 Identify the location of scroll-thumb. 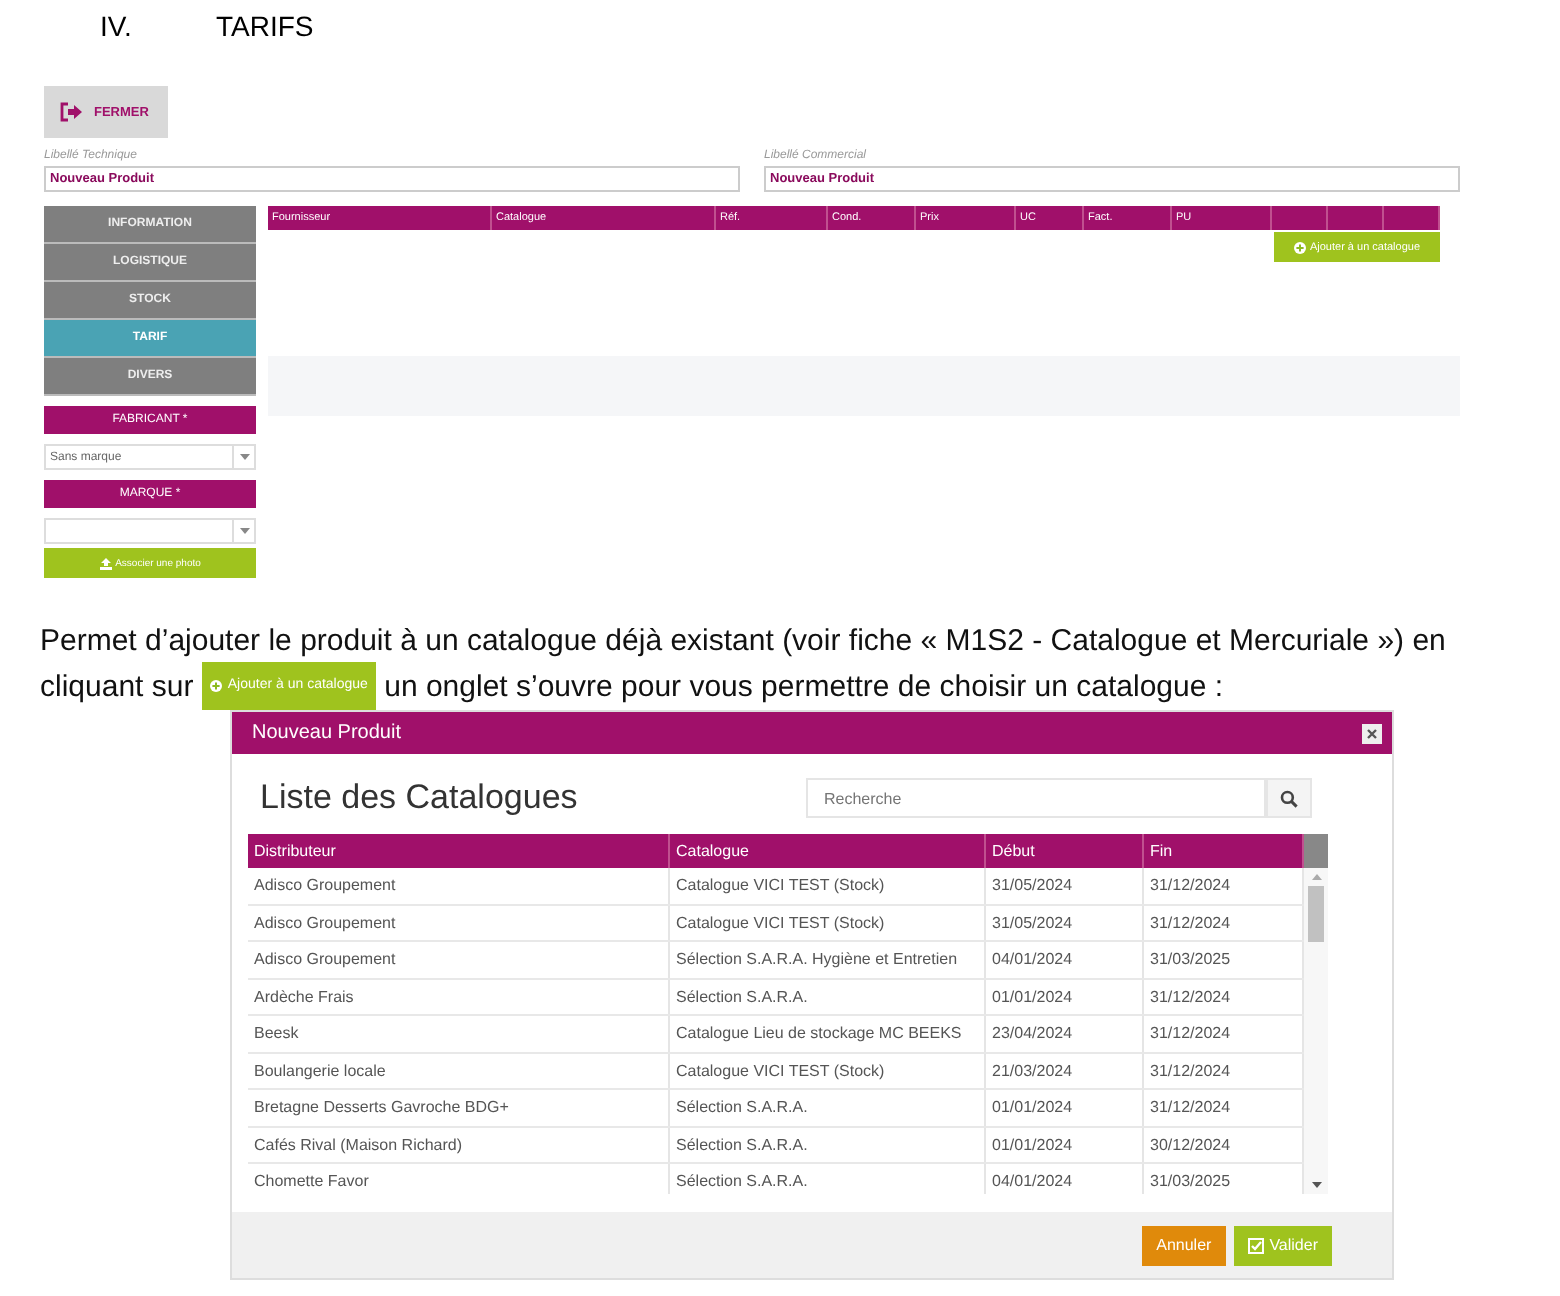
(1316, 914).